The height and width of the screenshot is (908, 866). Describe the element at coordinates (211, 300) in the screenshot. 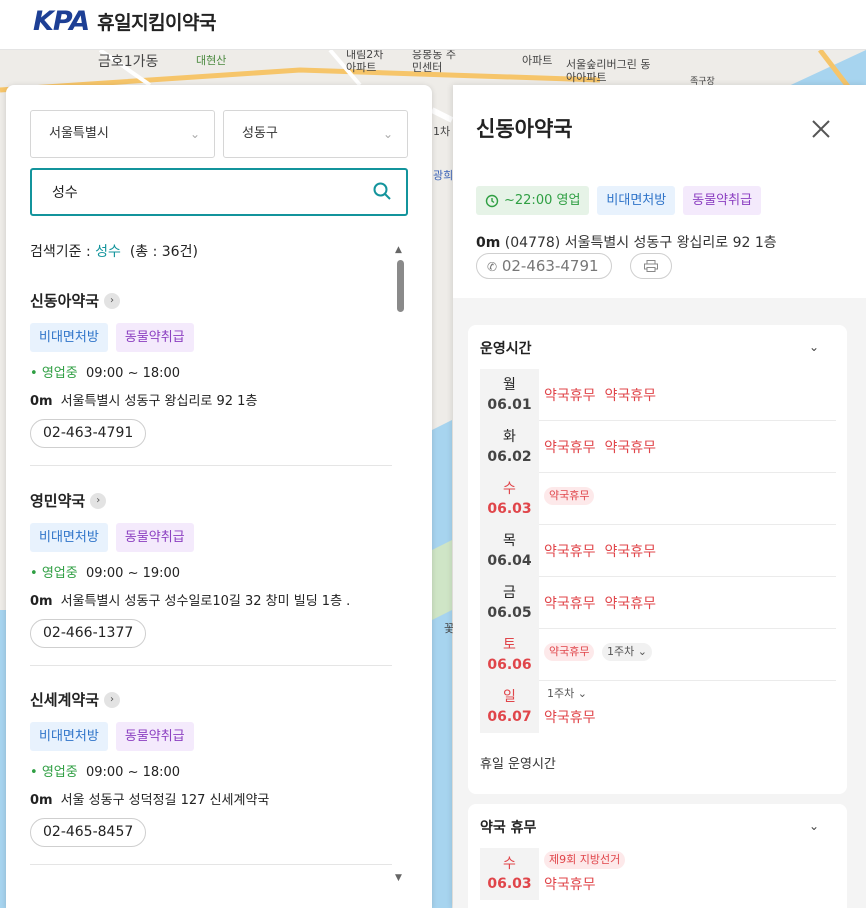

I see `result-title: 신동아약국 ›` at that location.